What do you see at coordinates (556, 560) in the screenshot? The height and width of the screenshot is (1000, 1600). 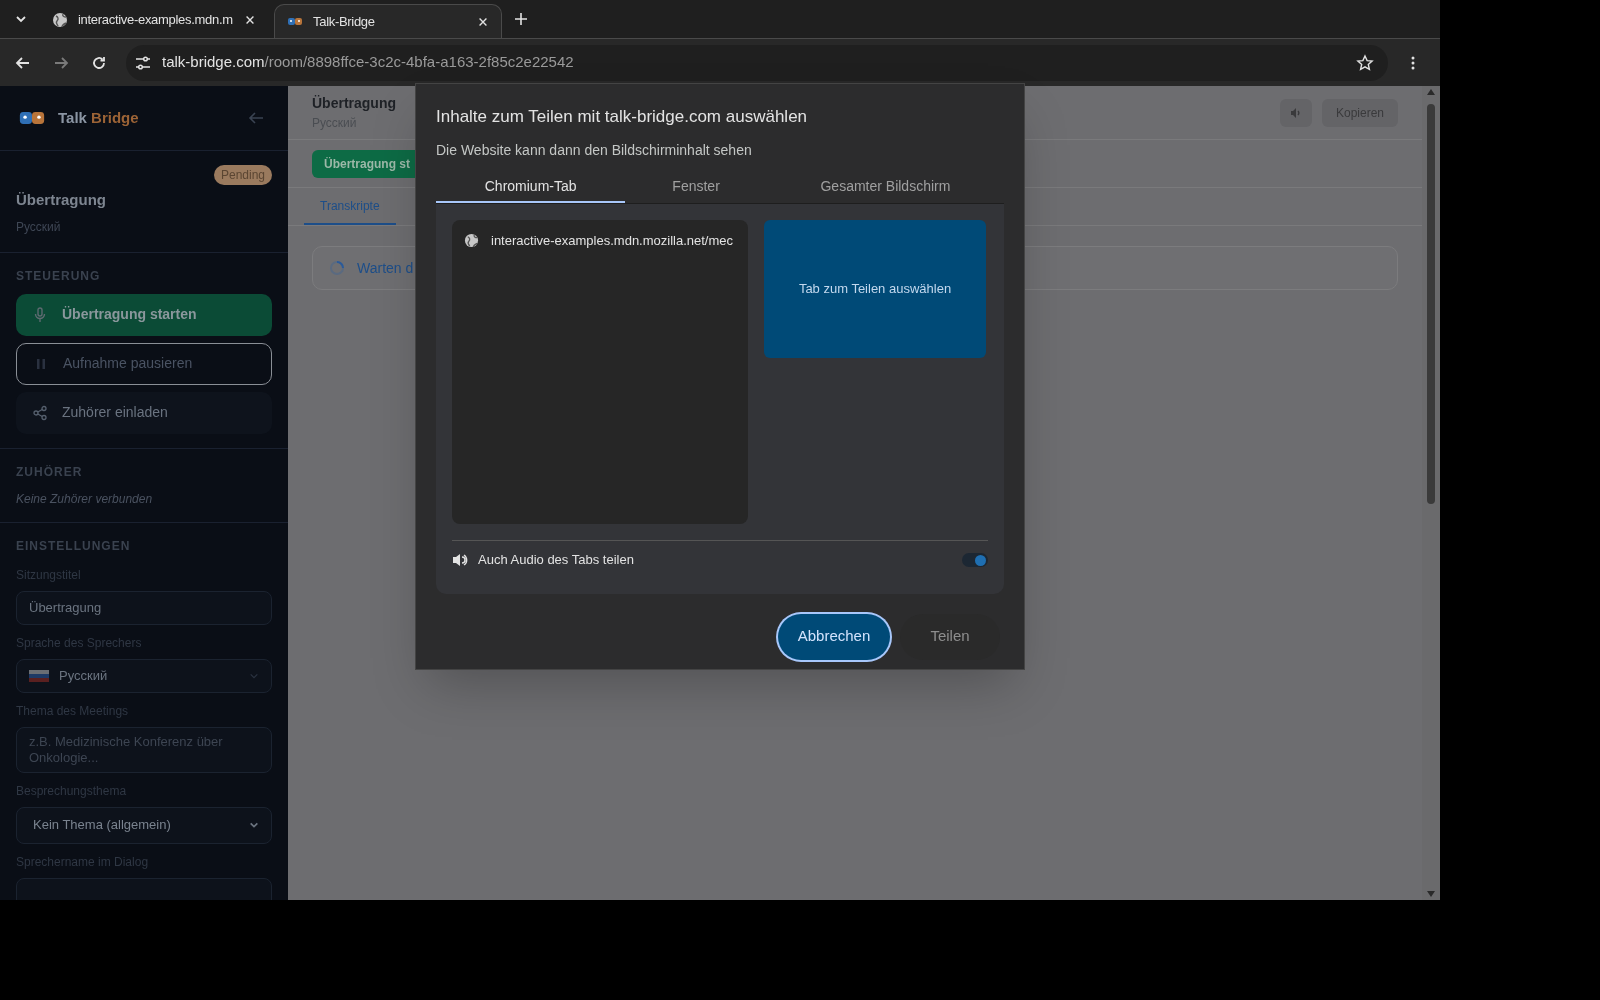 I see `audio-label: Auch Audio des Tabs teilen` at bounding box center [556, 560].